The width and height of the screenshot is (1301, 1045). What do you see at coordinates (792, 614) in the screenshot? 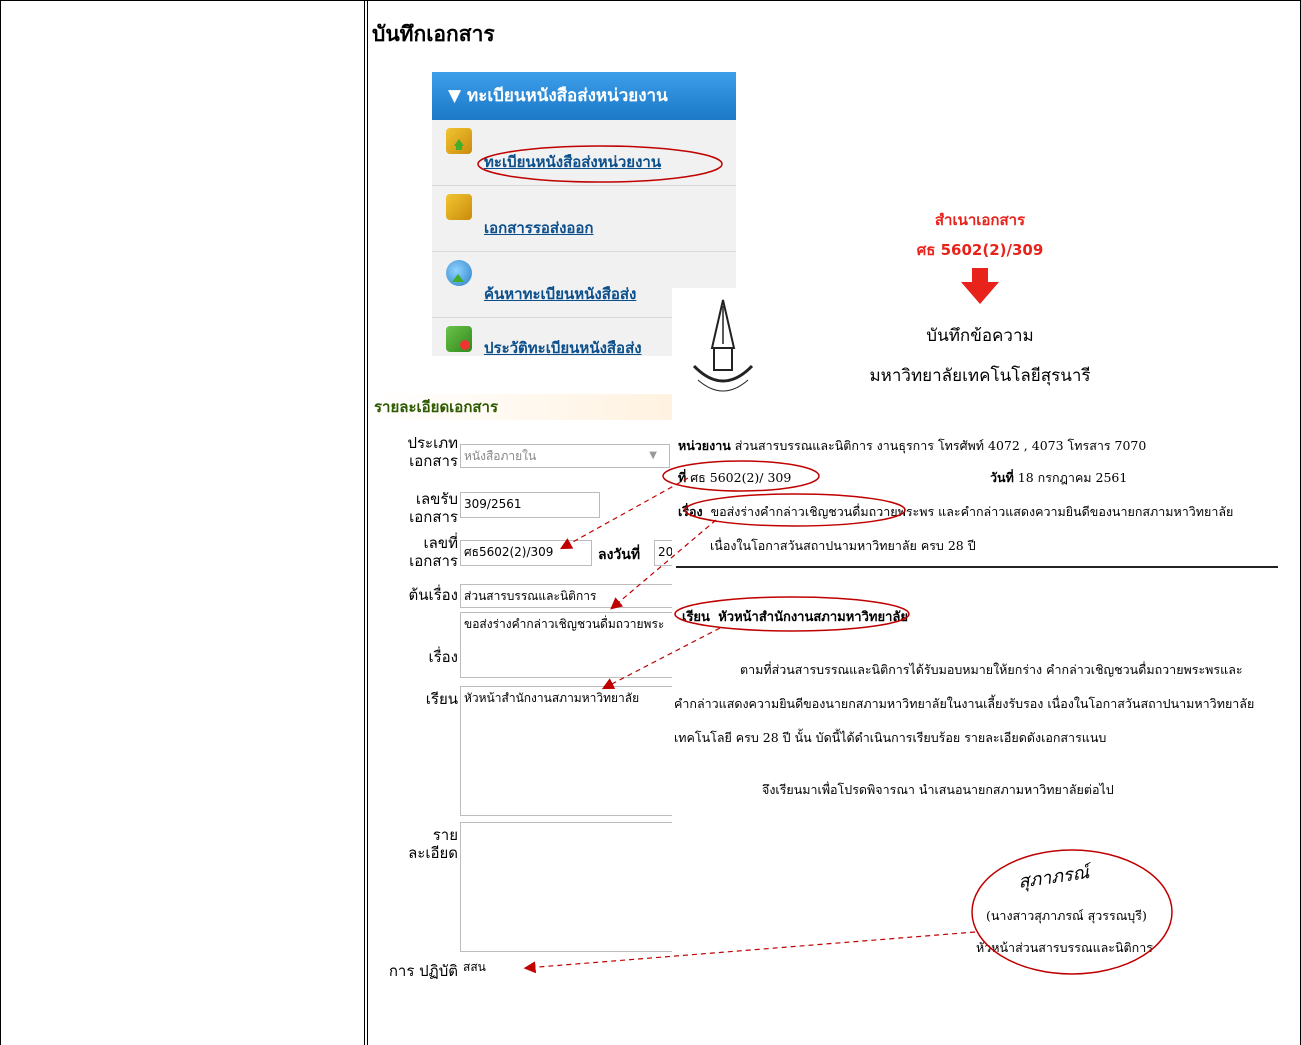
I see `highlight-memo-to` at bounding box center [792, 614].